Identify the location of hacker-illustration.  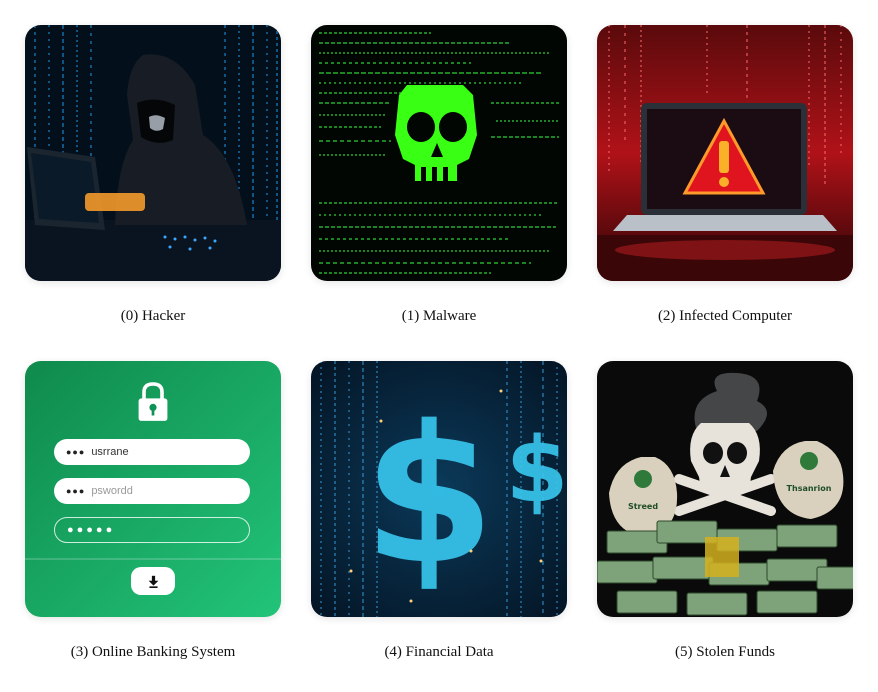
(153, 153).